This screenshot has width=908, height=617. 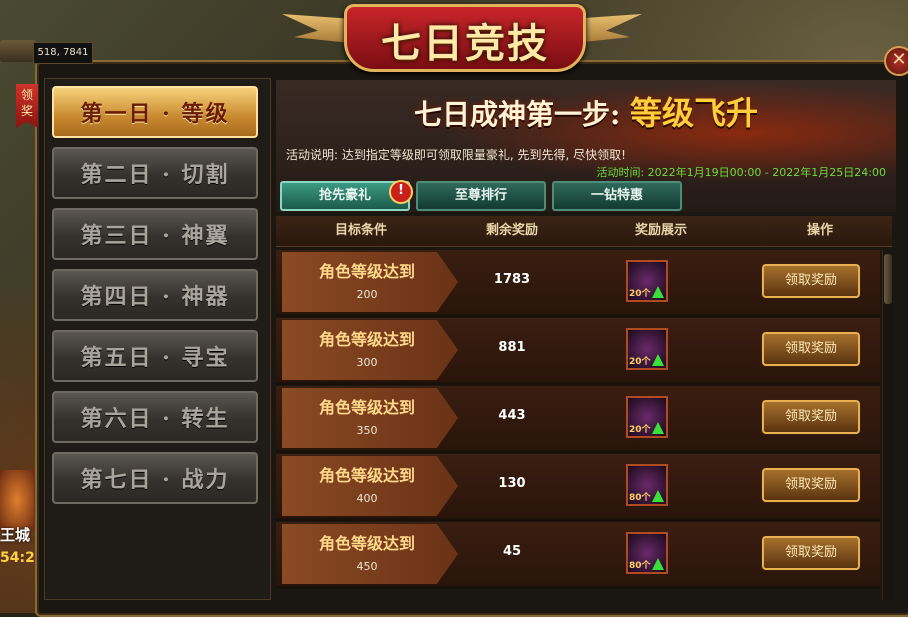 I want to click on condition-level: 350, so click(x=367, y=430).